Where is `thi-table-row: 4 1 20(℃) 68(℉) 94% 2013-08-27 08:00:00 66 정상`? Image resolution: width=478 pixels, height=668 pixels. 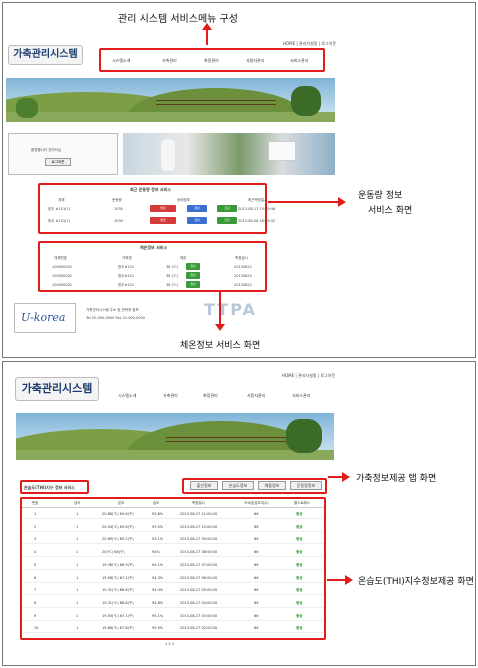
thi-table-row: 4 1 20(℃) 68(℉) 94% 2013-08-27 08:00:00 66 정상 is located at coordinates (173, 553).